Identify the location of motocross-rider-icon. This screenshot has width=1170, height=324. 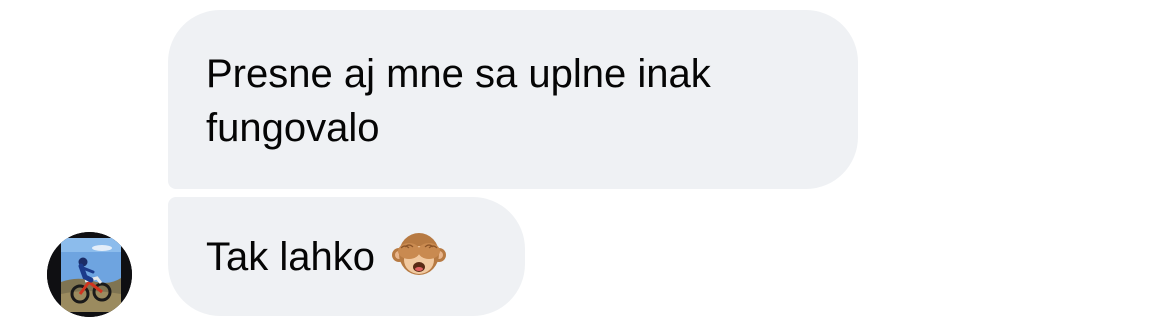
(89, 274).